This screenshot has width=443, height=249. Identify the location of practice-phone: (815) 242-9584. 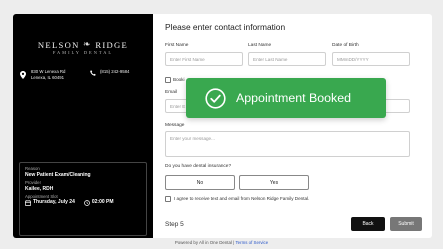
(114, 72).